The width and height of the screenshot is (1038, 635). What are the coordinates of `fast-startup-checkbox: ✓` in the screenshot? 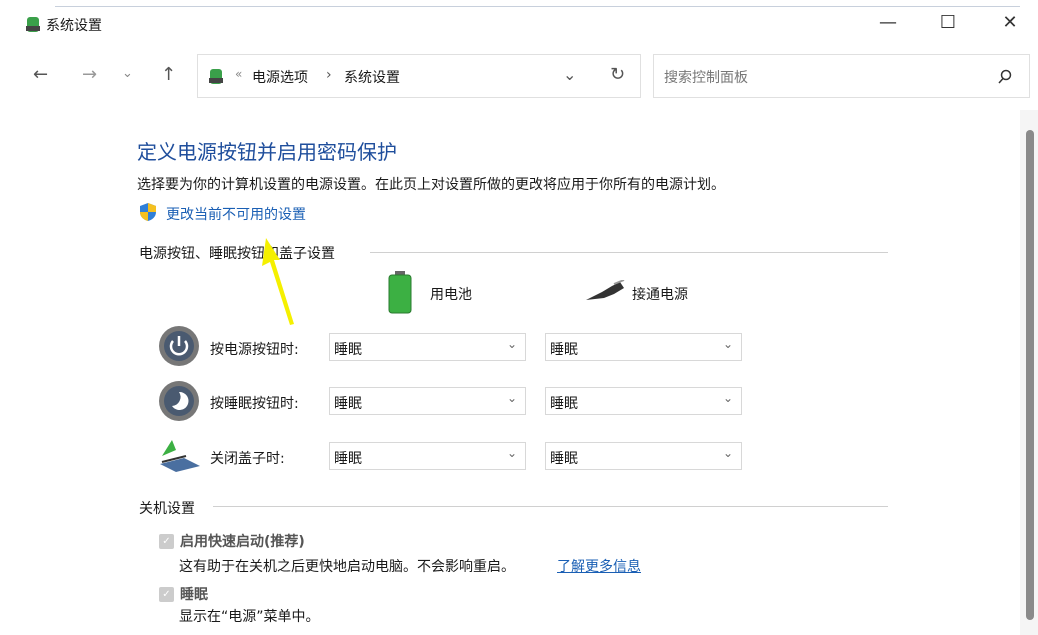 It's located at (166, 541).